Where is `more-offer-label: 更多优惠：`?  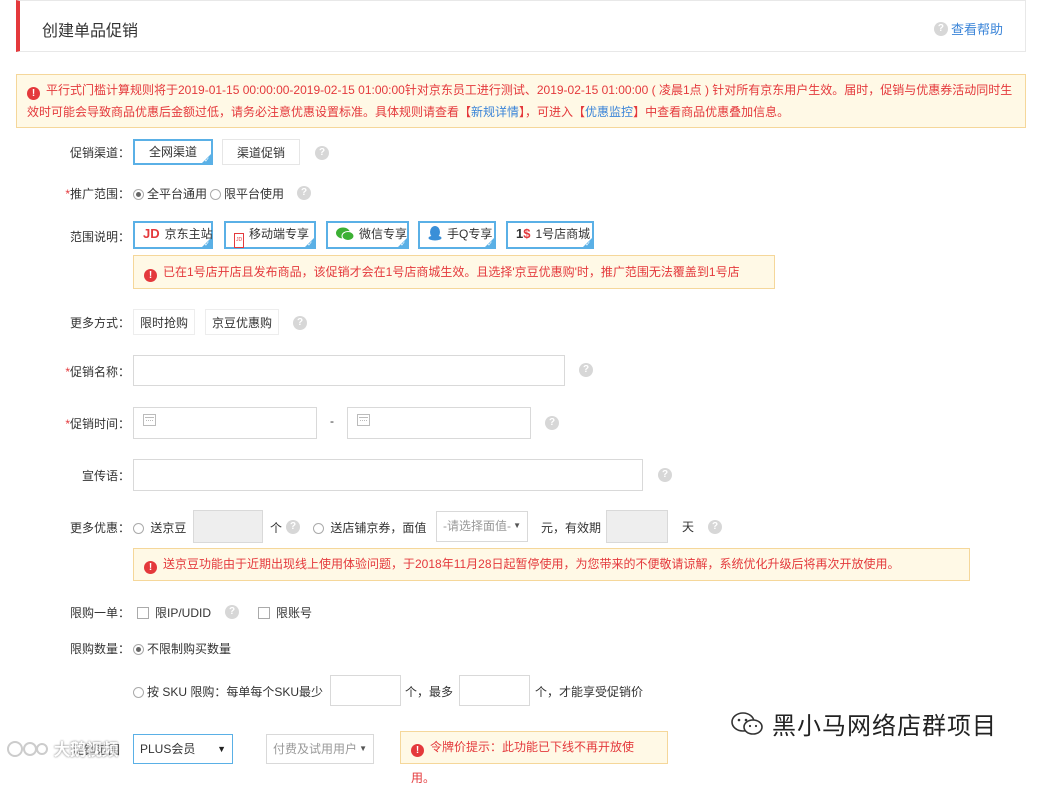 more-offer-label: 更多优惠： is located at coordinates (99, 528).